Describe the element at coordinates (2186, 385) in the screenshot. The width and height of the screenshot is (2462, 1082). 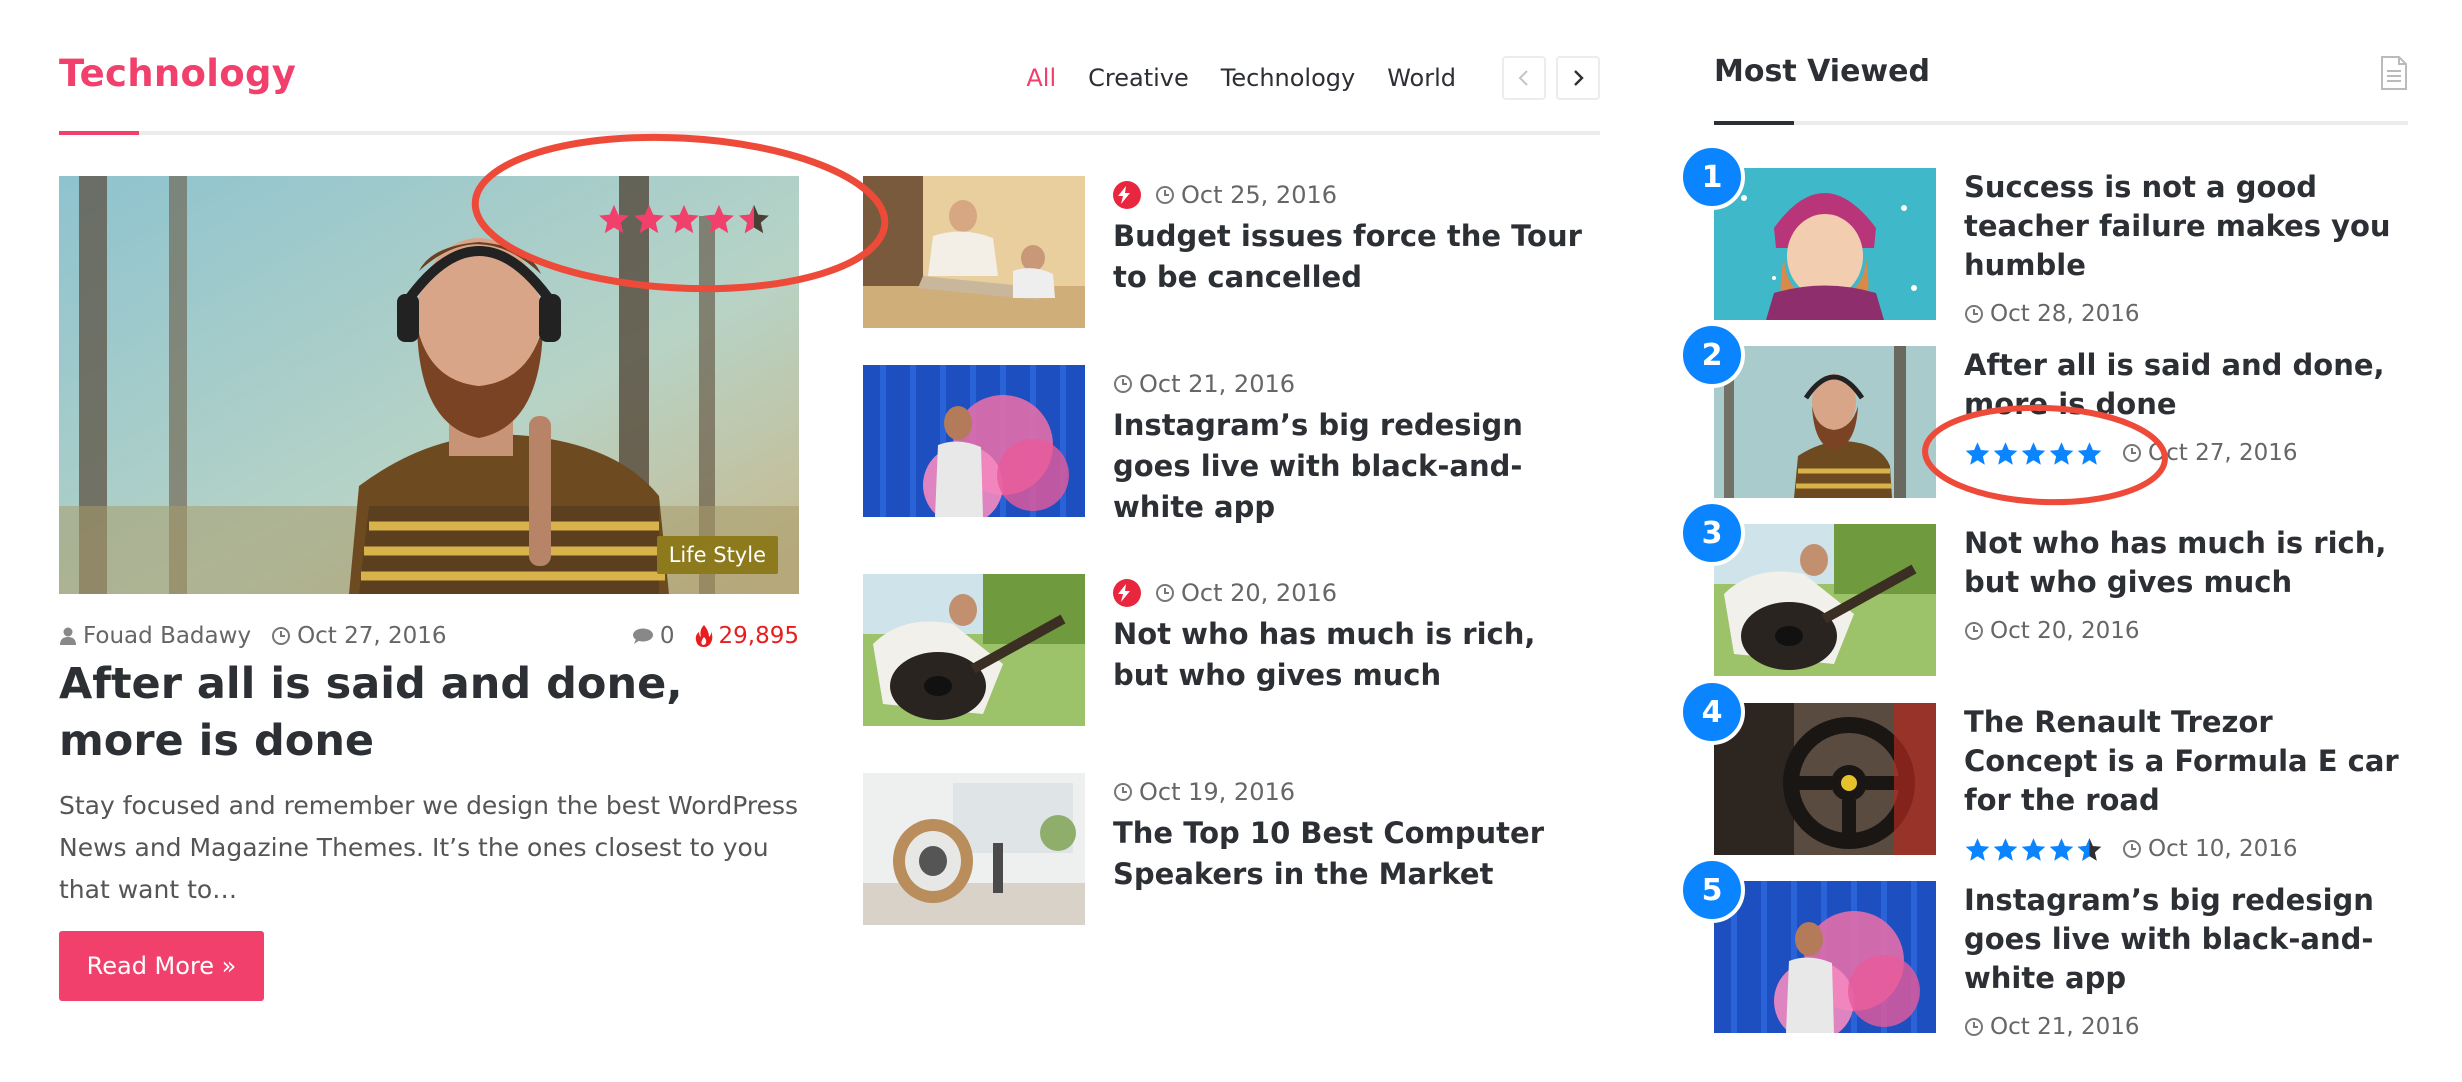
I see `post-title: After all is said and done, more is done` at that location.